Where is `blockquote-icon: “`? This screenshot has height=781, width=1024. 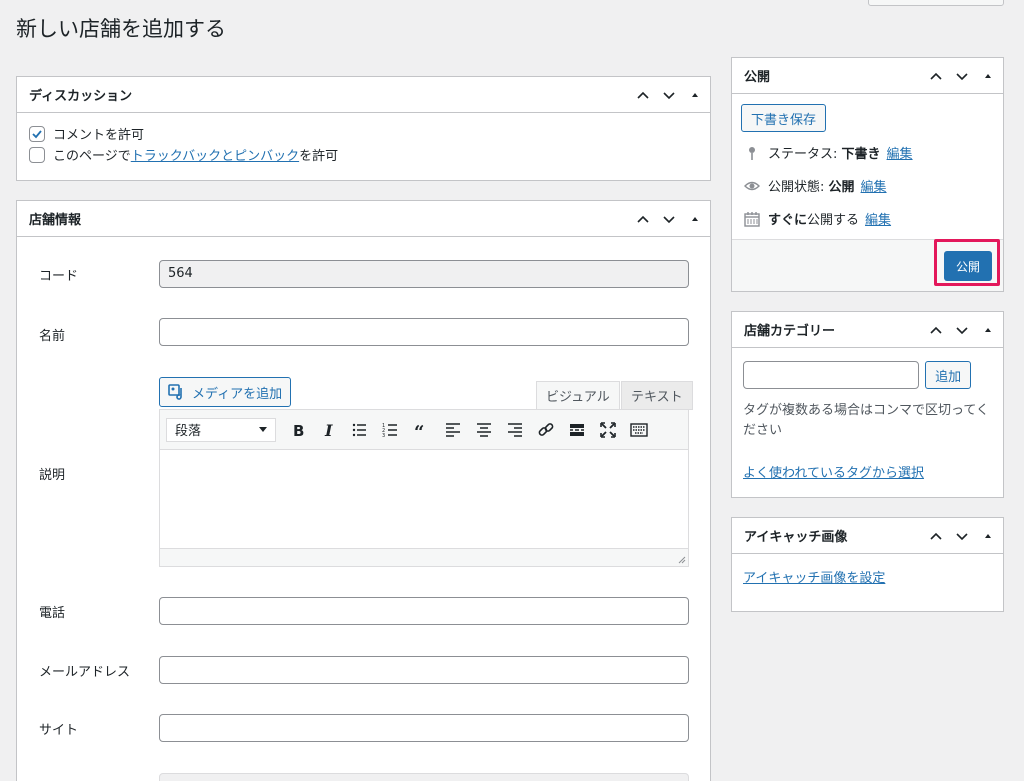
blockquote-icon: “ is located at coordinates (421, 430).